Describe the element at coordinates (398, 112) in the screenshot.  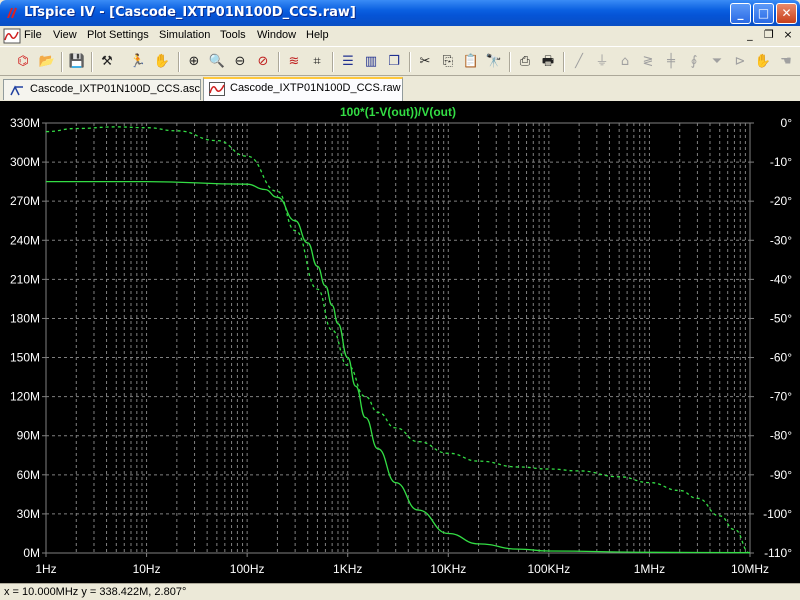
I see `trace-title: 100*(1-V(out))/V(out)` at that location.